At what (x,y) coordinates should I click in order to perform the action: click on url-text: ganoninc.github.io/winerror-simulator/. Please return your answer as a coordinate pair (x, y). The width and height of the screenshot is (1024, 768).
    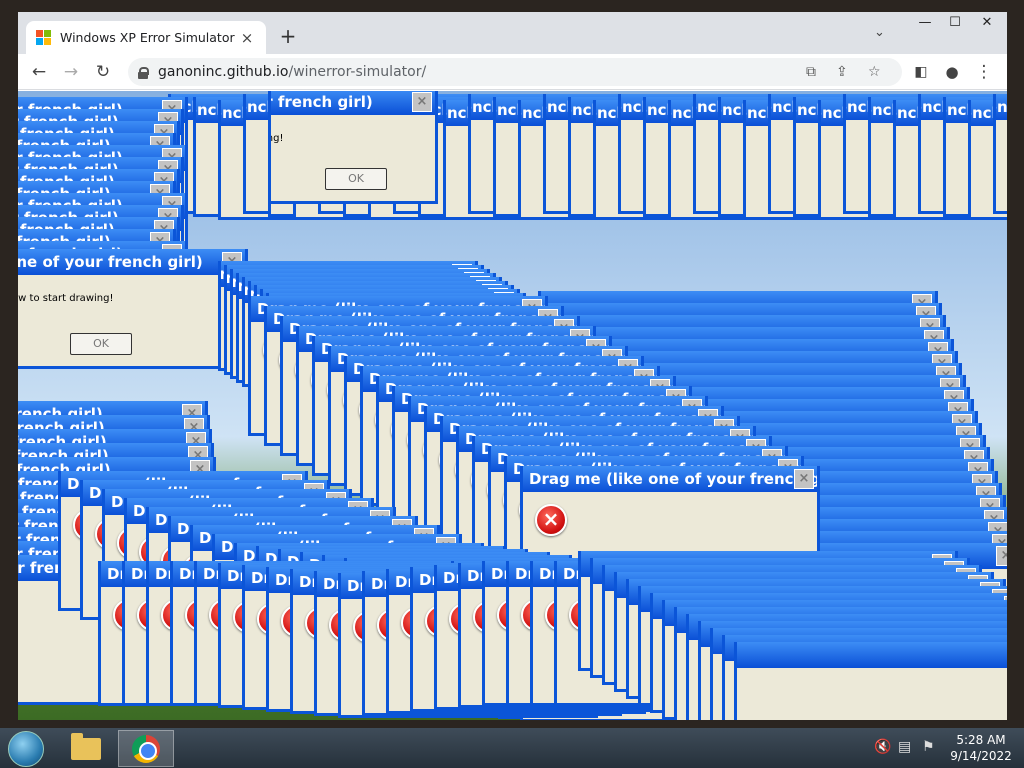
    Looking at the image, I should click on (292, 72).